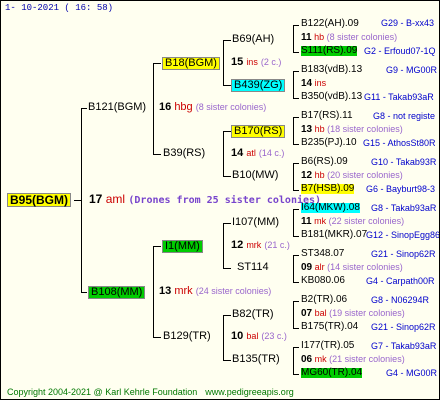 The height and width of the screenshot is (400, 440). I want to click on right-mid: 06 mk (21 sister colonies), so click(353, 360).